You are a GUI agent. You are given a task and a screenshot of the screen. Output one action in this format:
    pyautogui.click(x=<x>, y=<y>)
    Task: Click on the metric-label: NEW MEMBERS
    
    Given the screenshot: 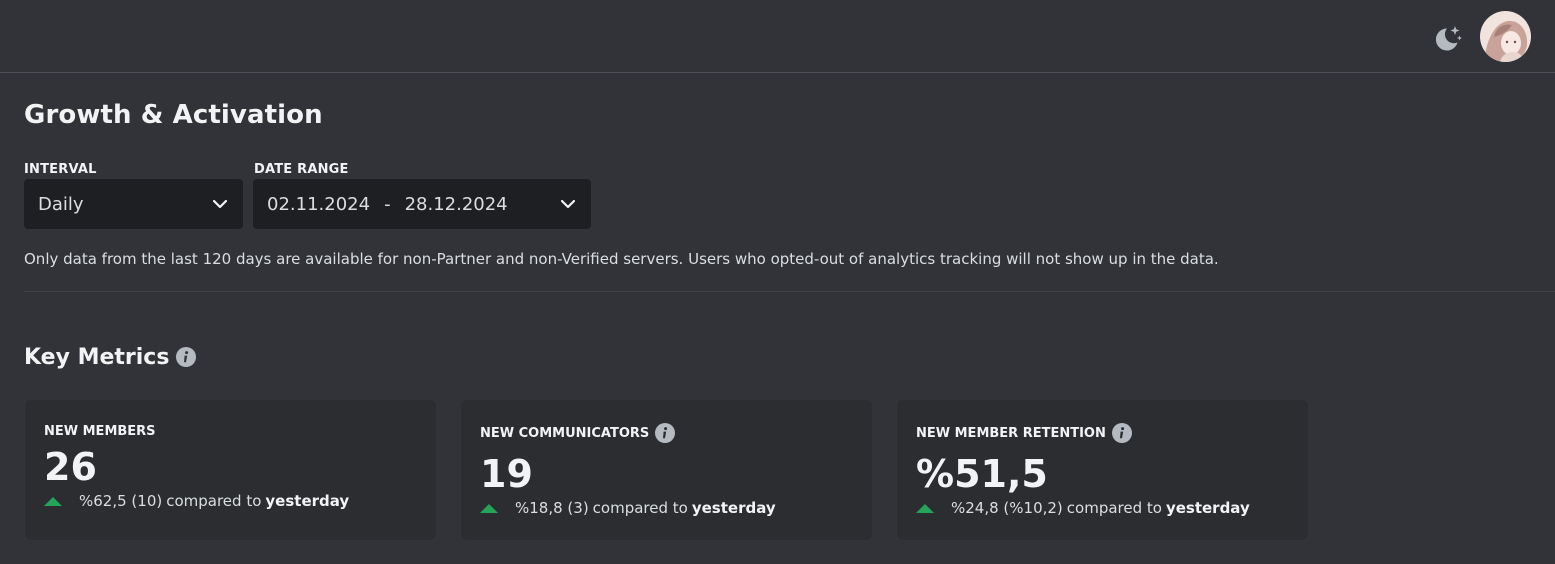 What is the action you would take?
    pyautogui.click(x=100, y=431)
    